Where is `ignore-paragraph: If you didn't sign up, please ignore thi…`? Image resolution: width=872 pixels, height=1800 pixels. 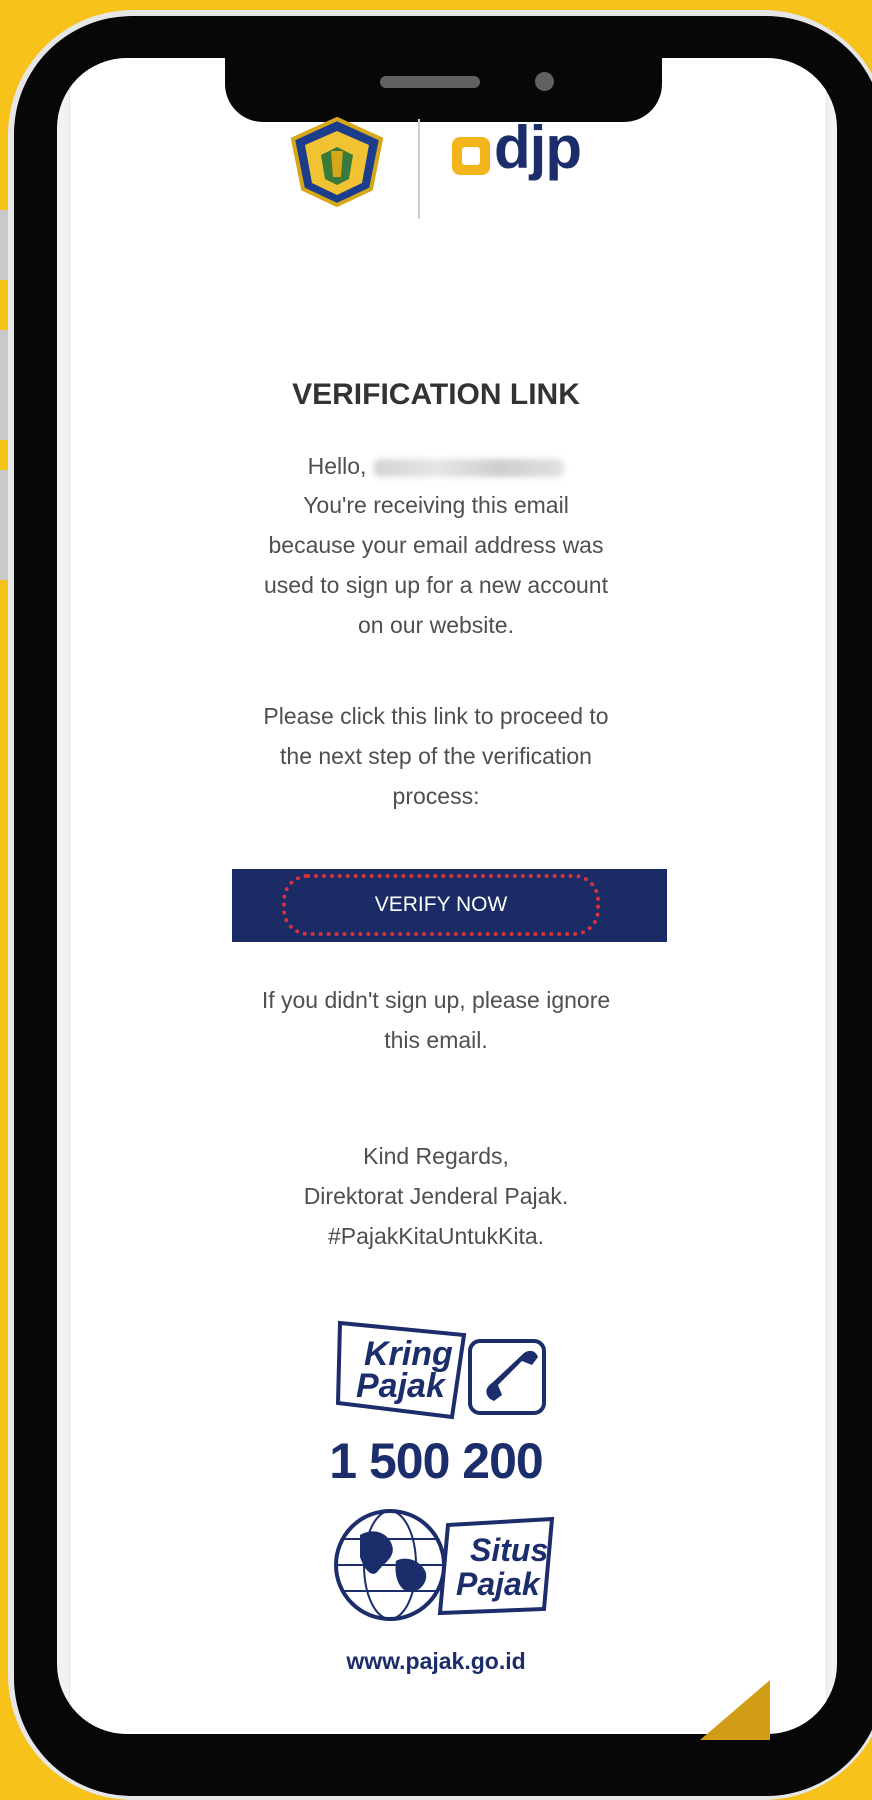
ignore-paragraph: If you didn't sign up, please ignore thi… is located at coordinates (436, 1020).